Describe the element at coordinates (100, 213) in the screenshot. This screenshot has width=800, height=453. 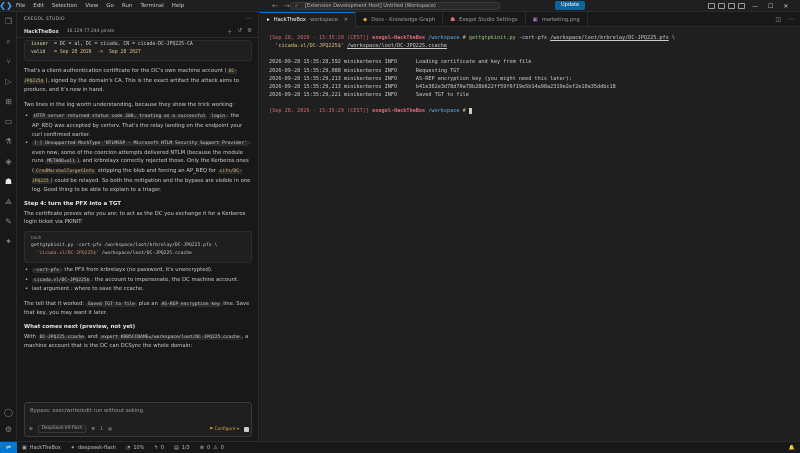
I see `p3-emphasis: who you are` at that location.